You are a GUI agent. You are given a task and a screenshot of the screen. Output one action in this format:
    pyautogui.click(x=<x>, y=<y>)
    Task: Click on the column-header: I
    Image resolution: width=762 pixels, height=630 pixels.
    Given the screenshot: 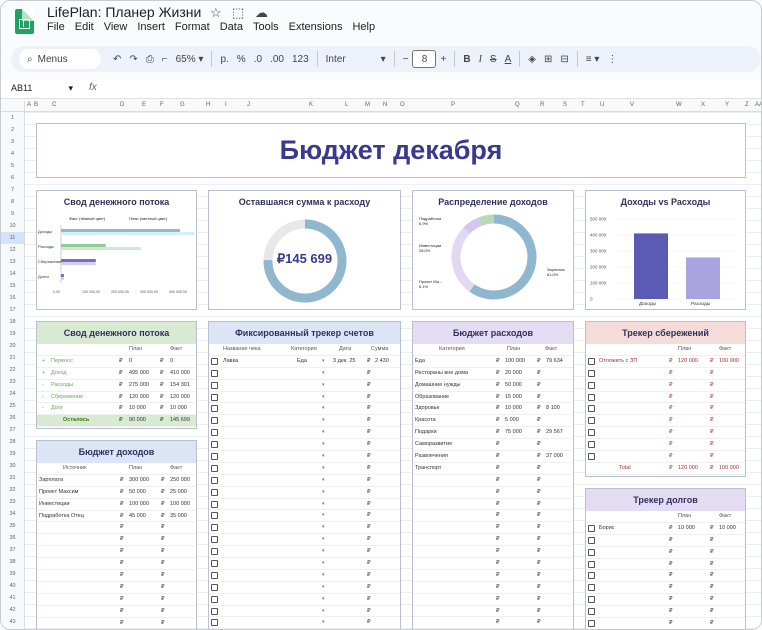 What is the action you would take?
    pyautogui.click(x=226, y=105)
    